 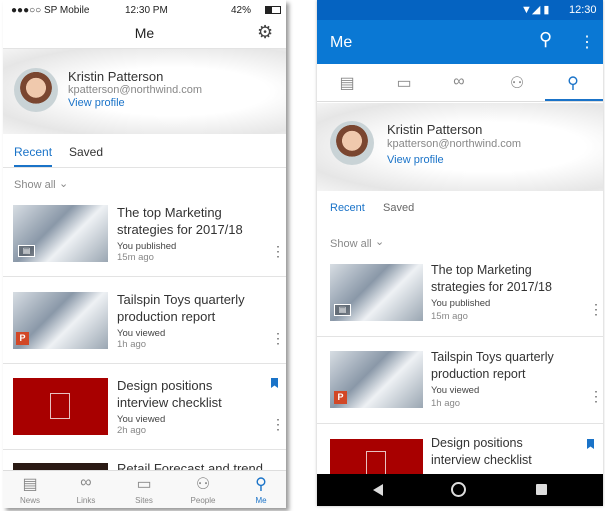 I want to click on nav-links: Links, so click(x=86, y=500).